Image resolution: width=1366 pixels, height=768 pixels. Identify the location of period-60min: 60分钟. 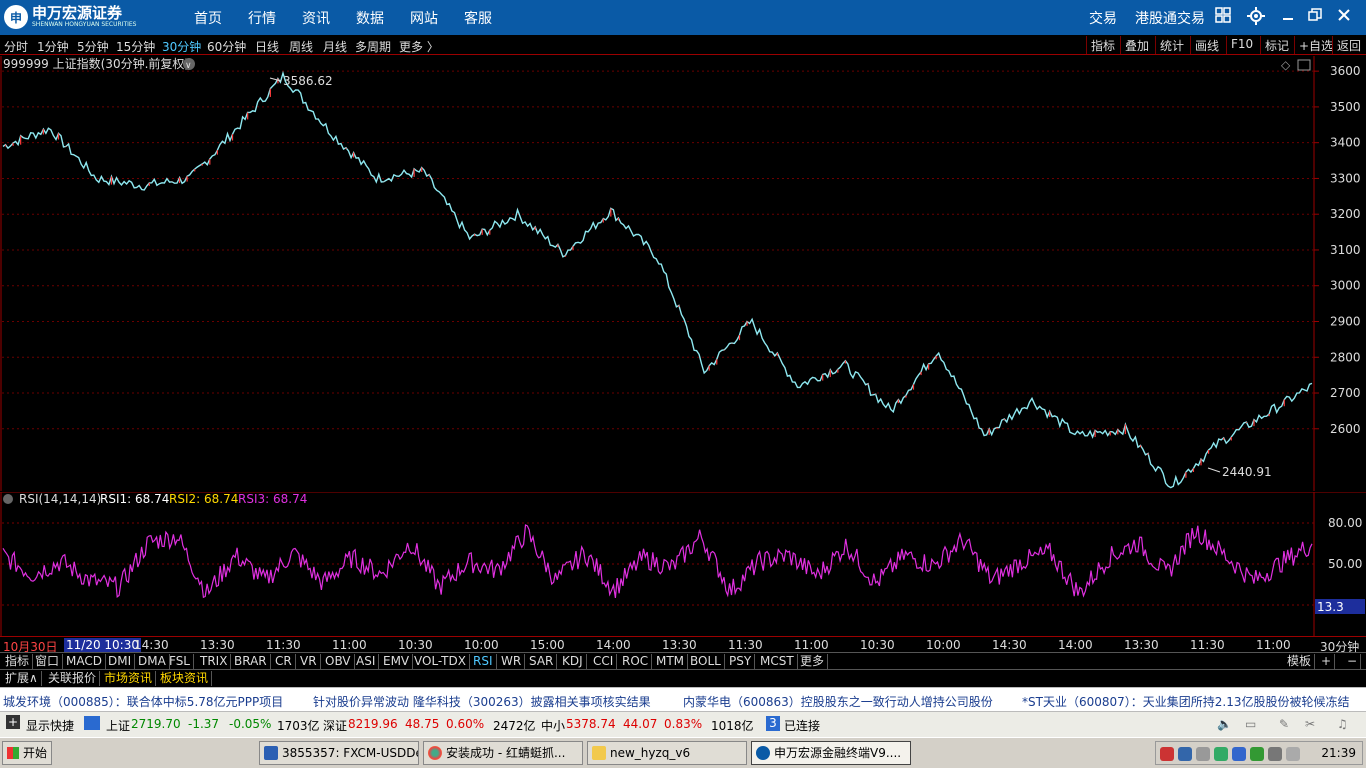
(226, 46).